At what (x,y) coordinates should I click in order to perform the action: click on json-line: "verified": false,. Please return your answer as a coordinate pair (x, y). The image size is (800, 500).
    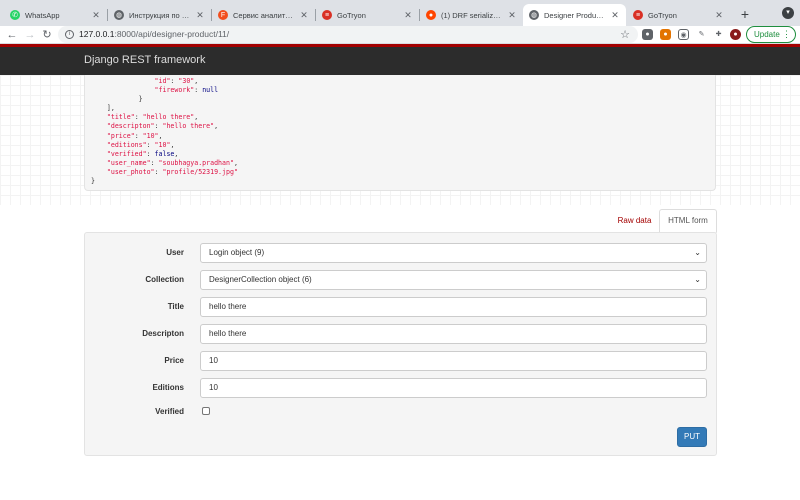
    Looking at the image, I should click on (142, 153).